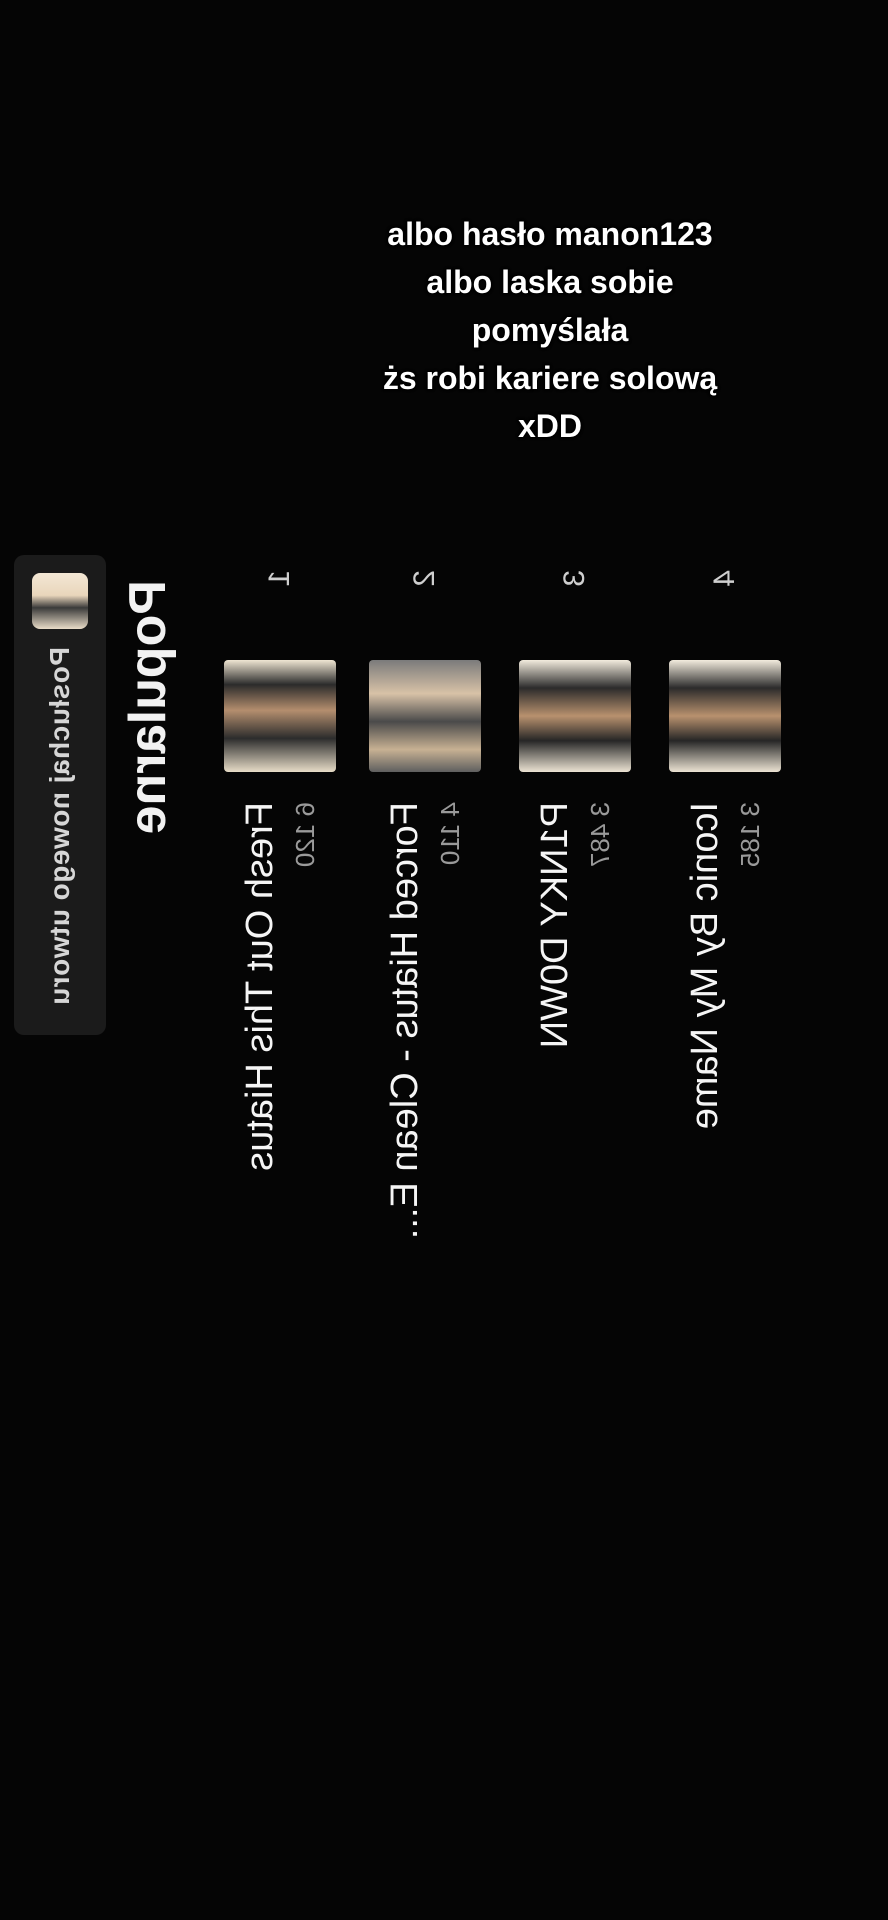 This screenshot has width=888, height=1920. I want to click on caption-line: żs robi kariere solową xDD, so click(550, 402).